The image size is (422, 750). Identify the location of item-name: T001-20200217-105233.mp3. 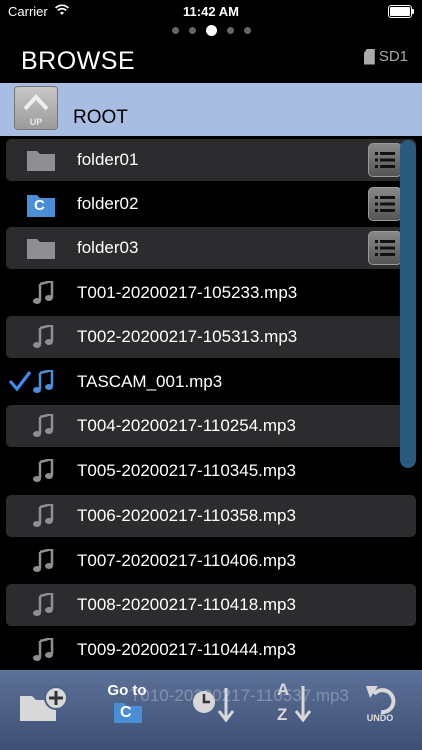
(187, 292).